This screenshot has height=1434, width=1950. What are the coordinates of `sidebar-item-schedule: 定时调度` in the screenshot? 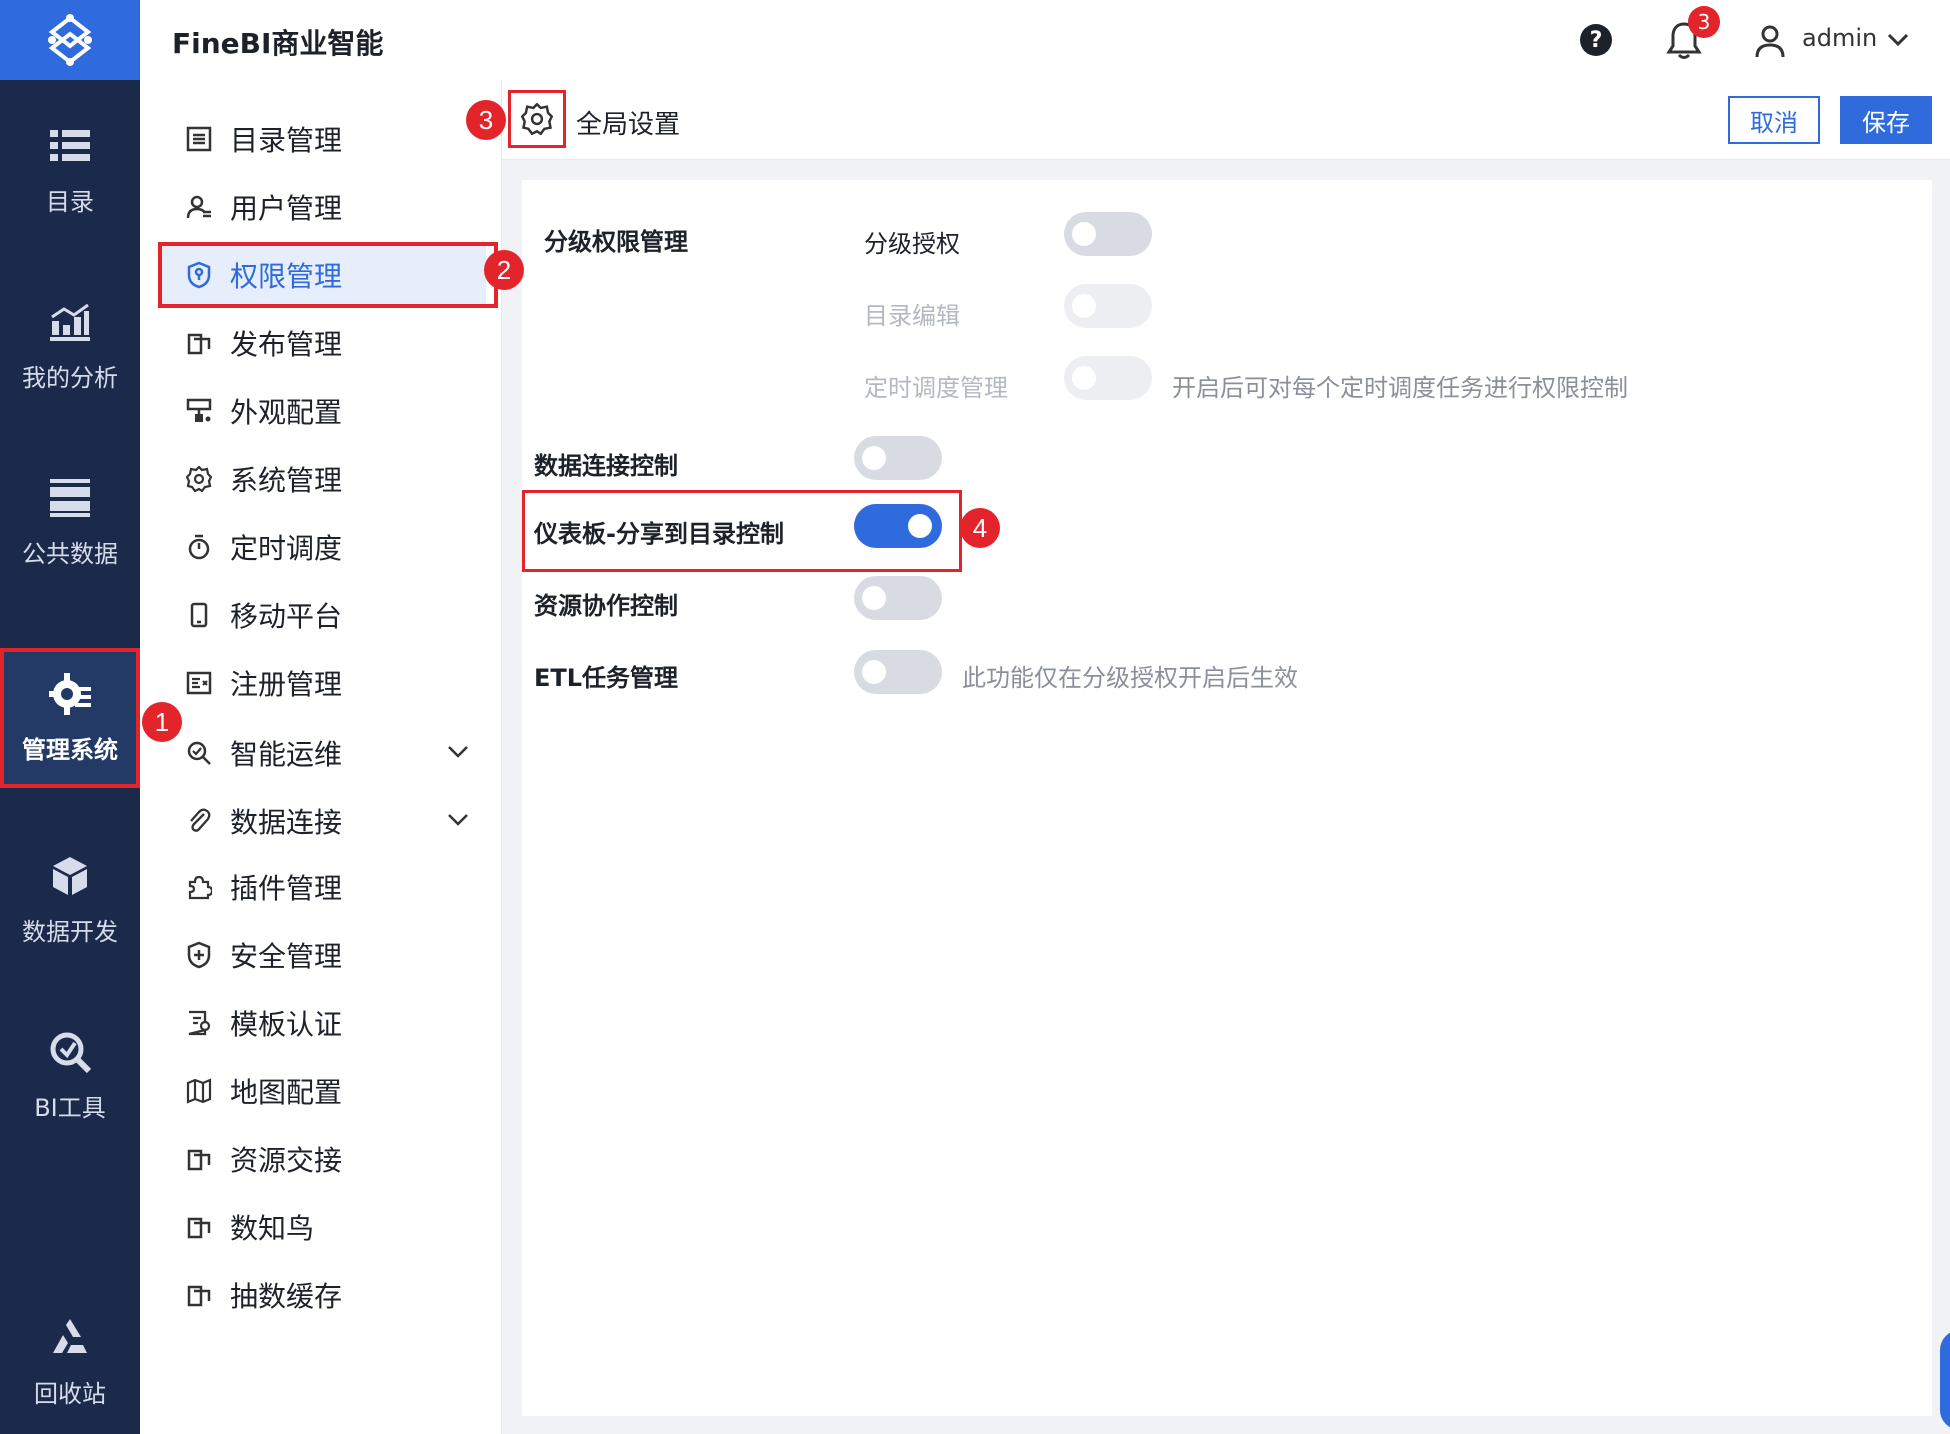 It's located at (323, 547).